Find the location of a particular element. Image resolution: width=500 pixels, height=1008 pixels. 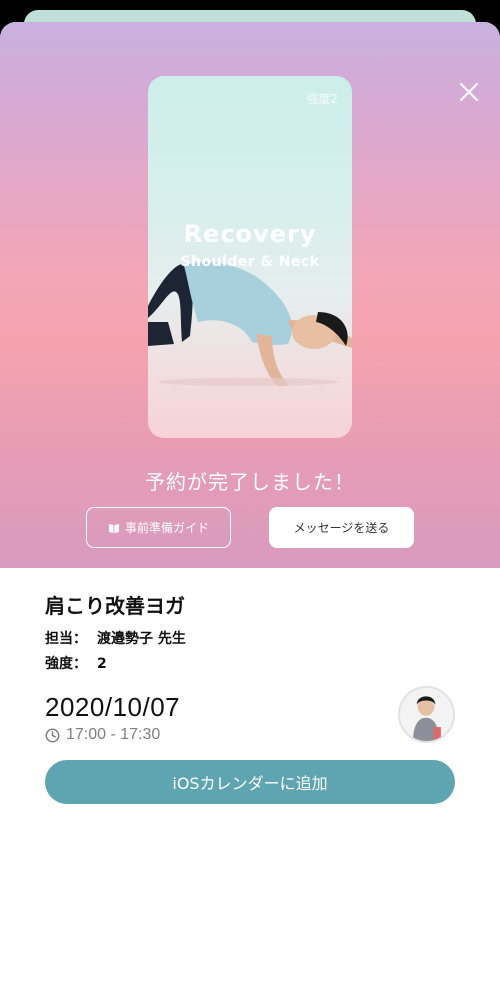

thumbnail-intensity-tag: 強度2 is located at coordinates (322, 99).